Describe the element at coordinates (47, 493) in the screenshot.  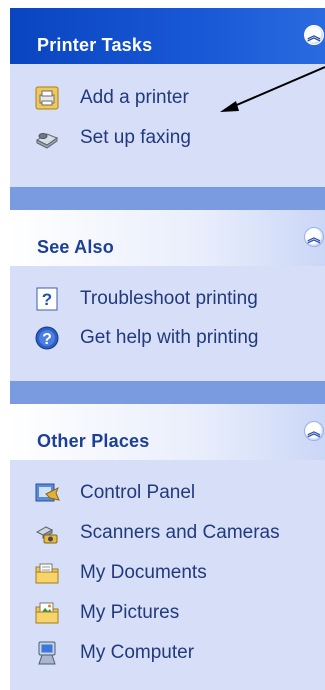
I see `control-panel-icon` at that location.